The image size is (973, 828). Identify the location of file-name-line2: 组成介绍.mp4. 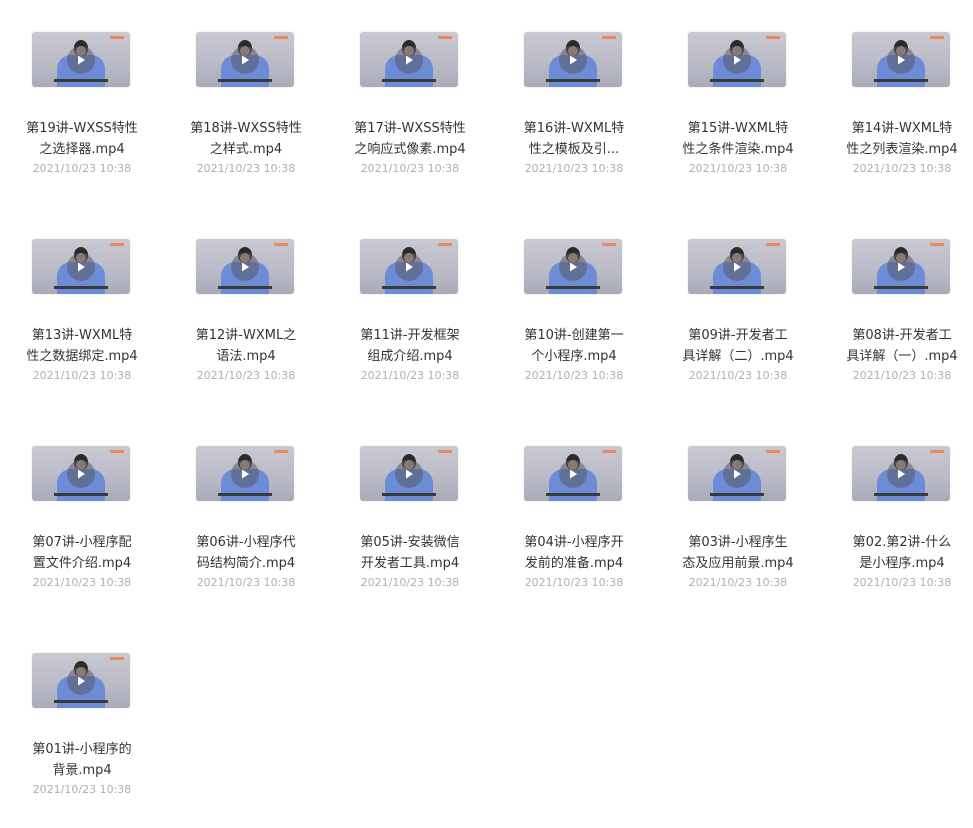
(410, 356).